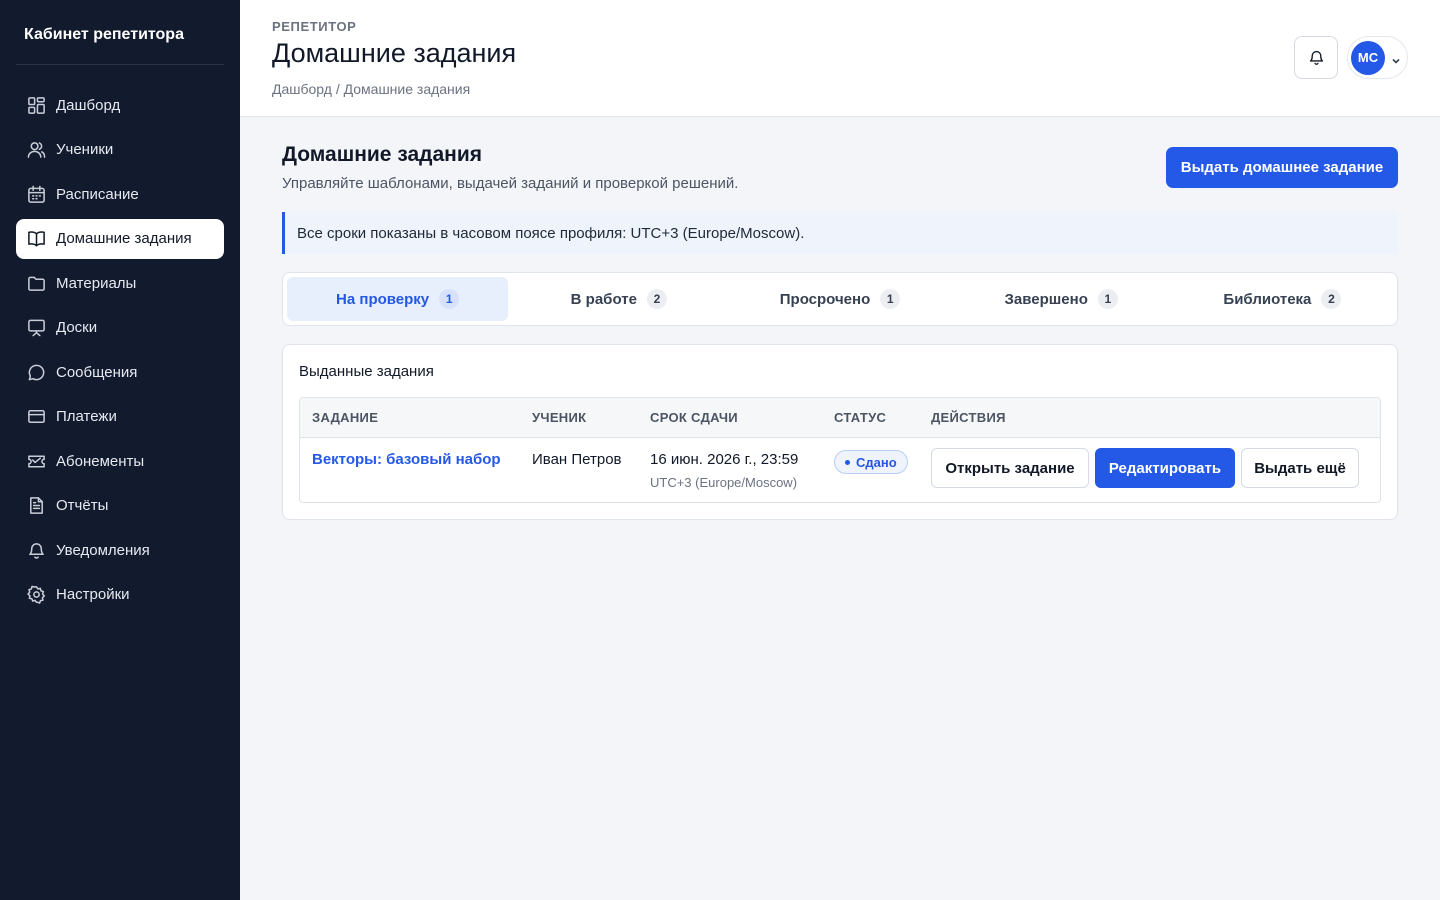 This screenshot has width=1440, height=900. I want to click on chat-icon, so click(36, 372).